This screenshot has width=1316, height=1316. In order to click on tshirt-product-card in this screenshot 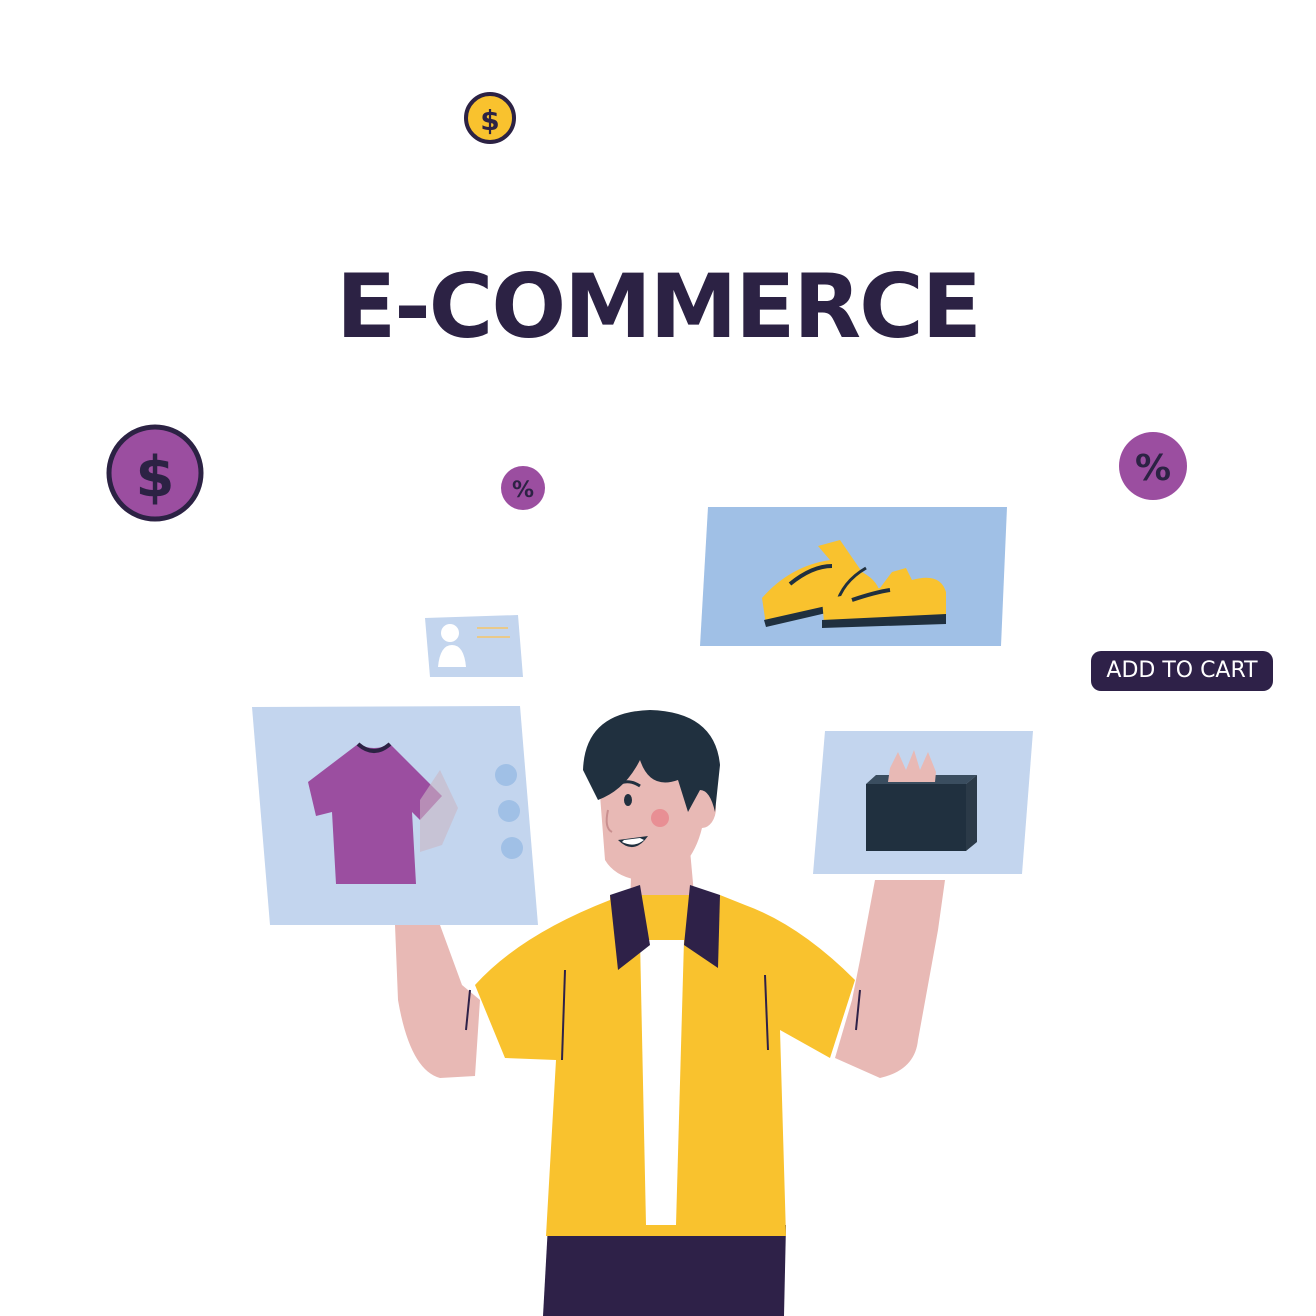, I will do `click(395, 815)`.